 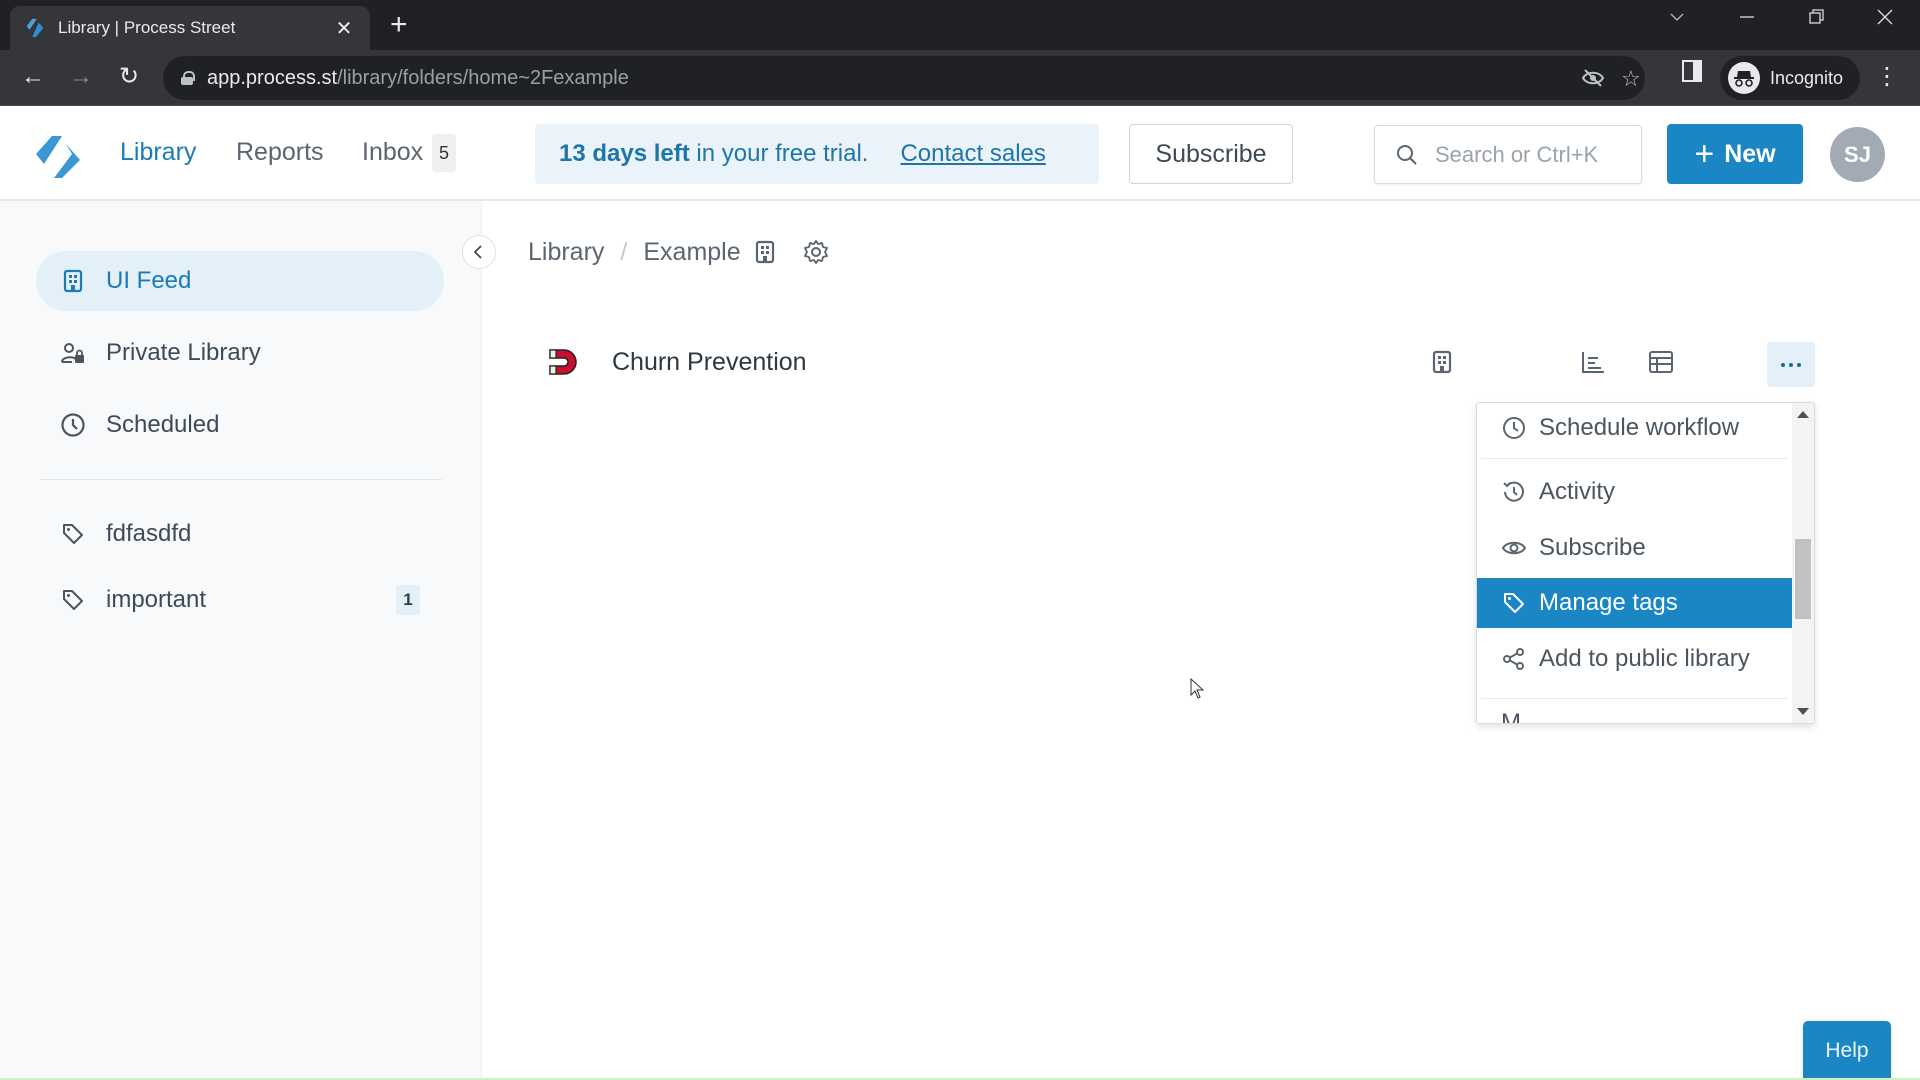 I want to click on search-input, so click(x=1535, y=154).